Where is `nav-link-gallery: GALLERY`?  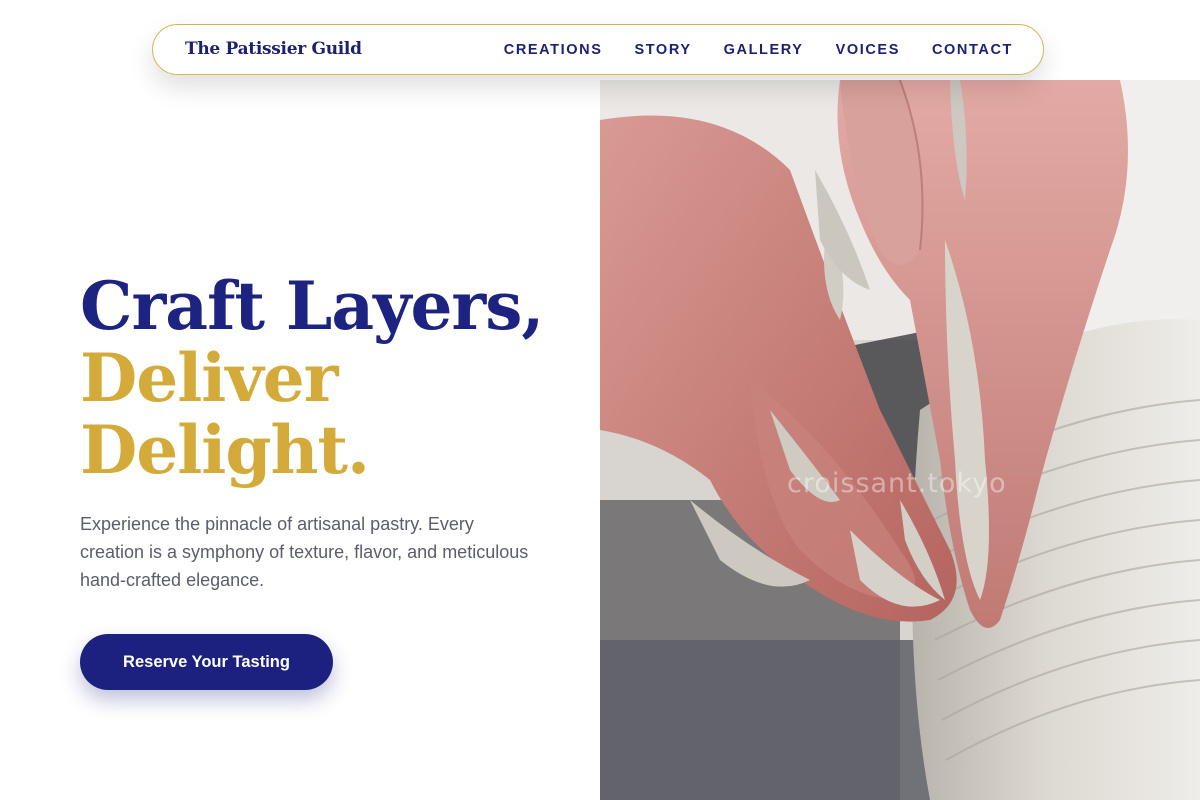
nav-link-gallery: GALLERY is located at coordinates (764, 50).